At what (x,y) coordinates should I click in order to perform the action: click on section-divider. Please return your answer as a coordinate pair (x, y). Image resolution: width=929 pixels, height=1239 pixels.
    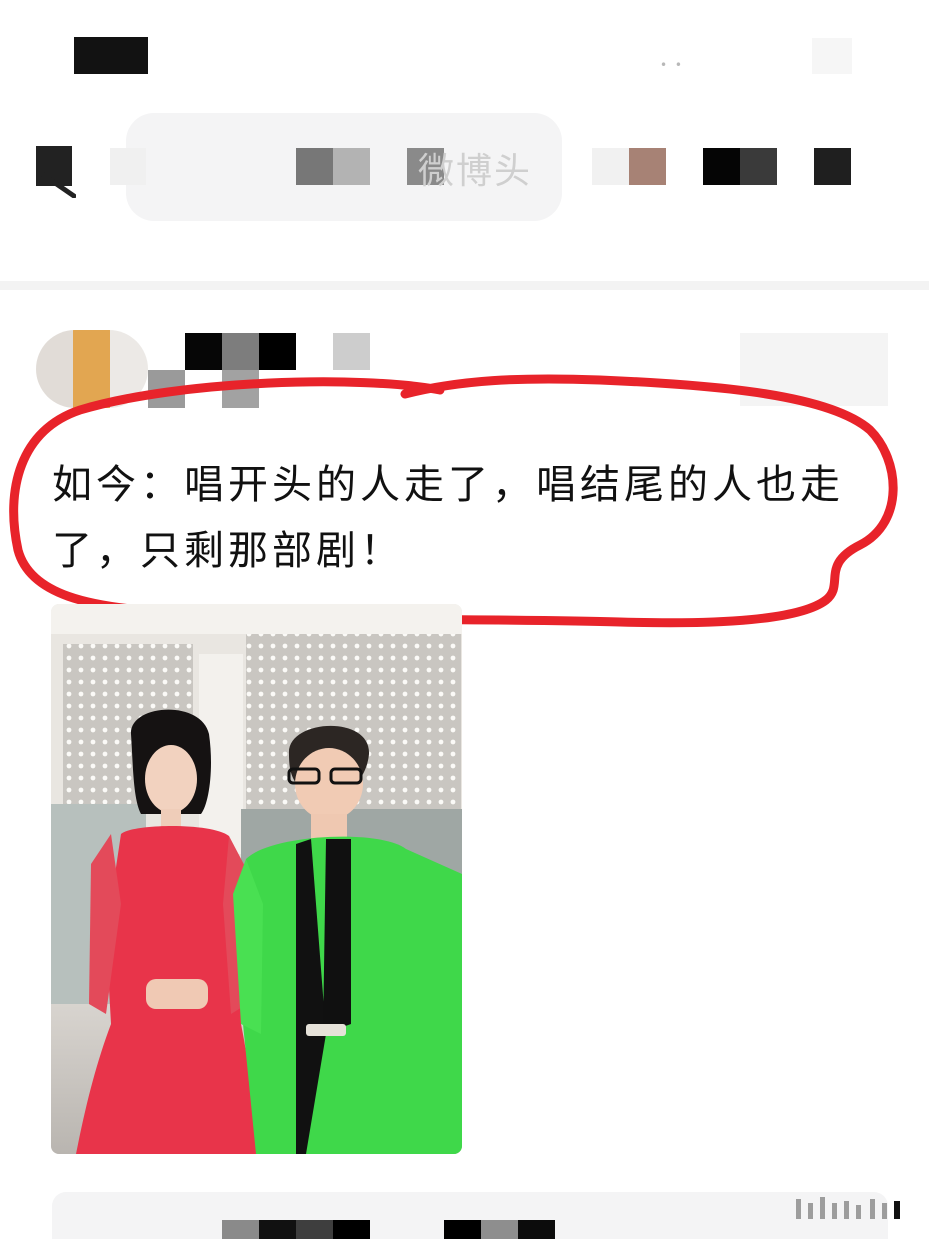
    Looking at the image, I should click on (464, 285).